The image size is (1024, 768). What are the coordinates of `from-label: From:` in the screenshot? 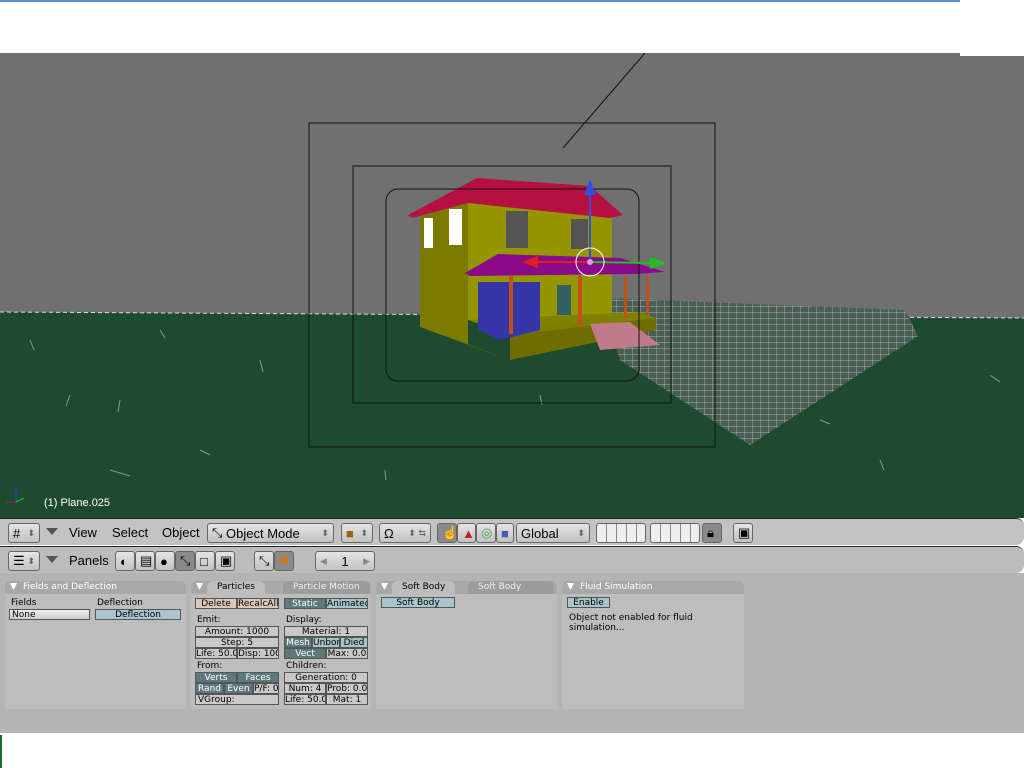 It's located at (210, 666).